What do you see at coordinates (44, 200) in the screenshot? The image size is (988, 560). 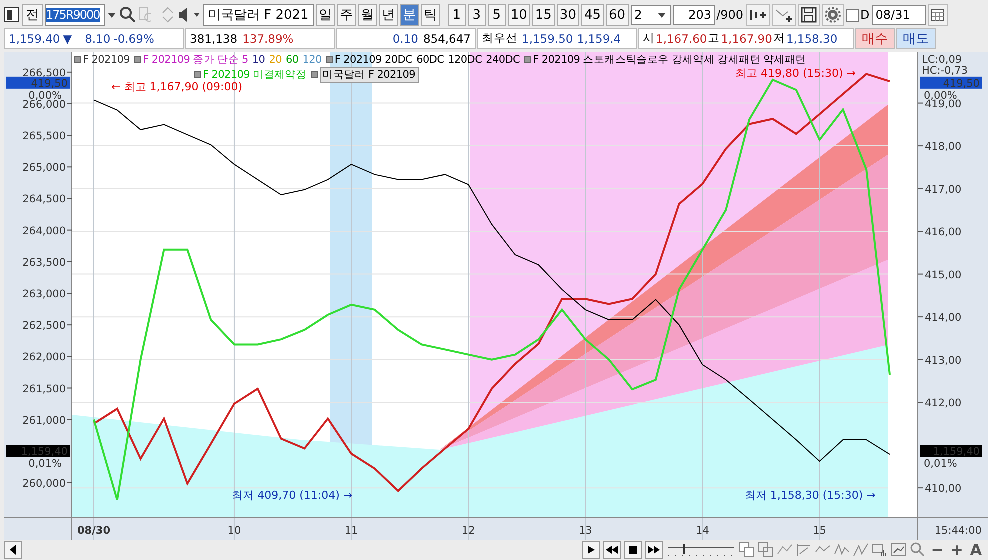 I see `axis-label: 264,500` at bounding box center [44, 200].